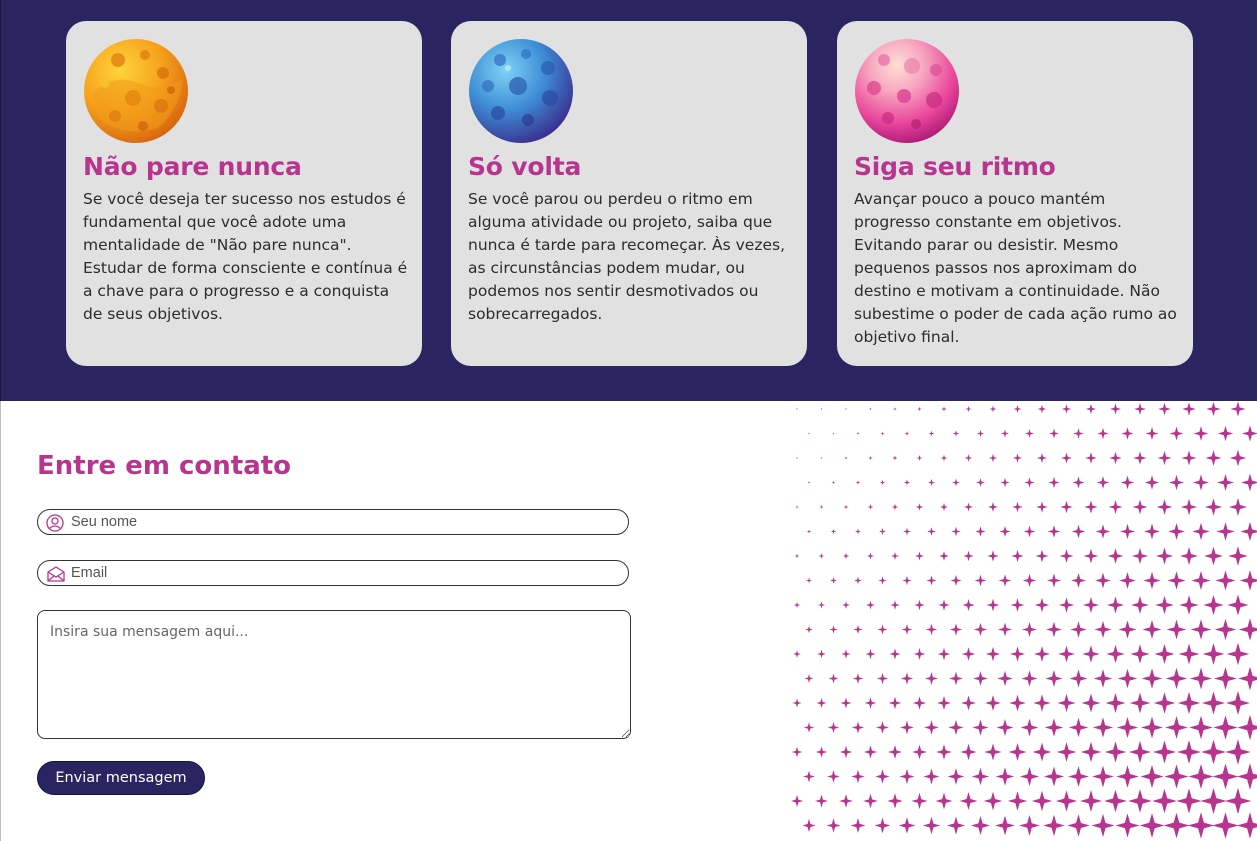  What do you see at coordinates (121, 778) in the screenshot?
I see `send-message-button: Enviar mensagem` at bounding box center [121, 778].